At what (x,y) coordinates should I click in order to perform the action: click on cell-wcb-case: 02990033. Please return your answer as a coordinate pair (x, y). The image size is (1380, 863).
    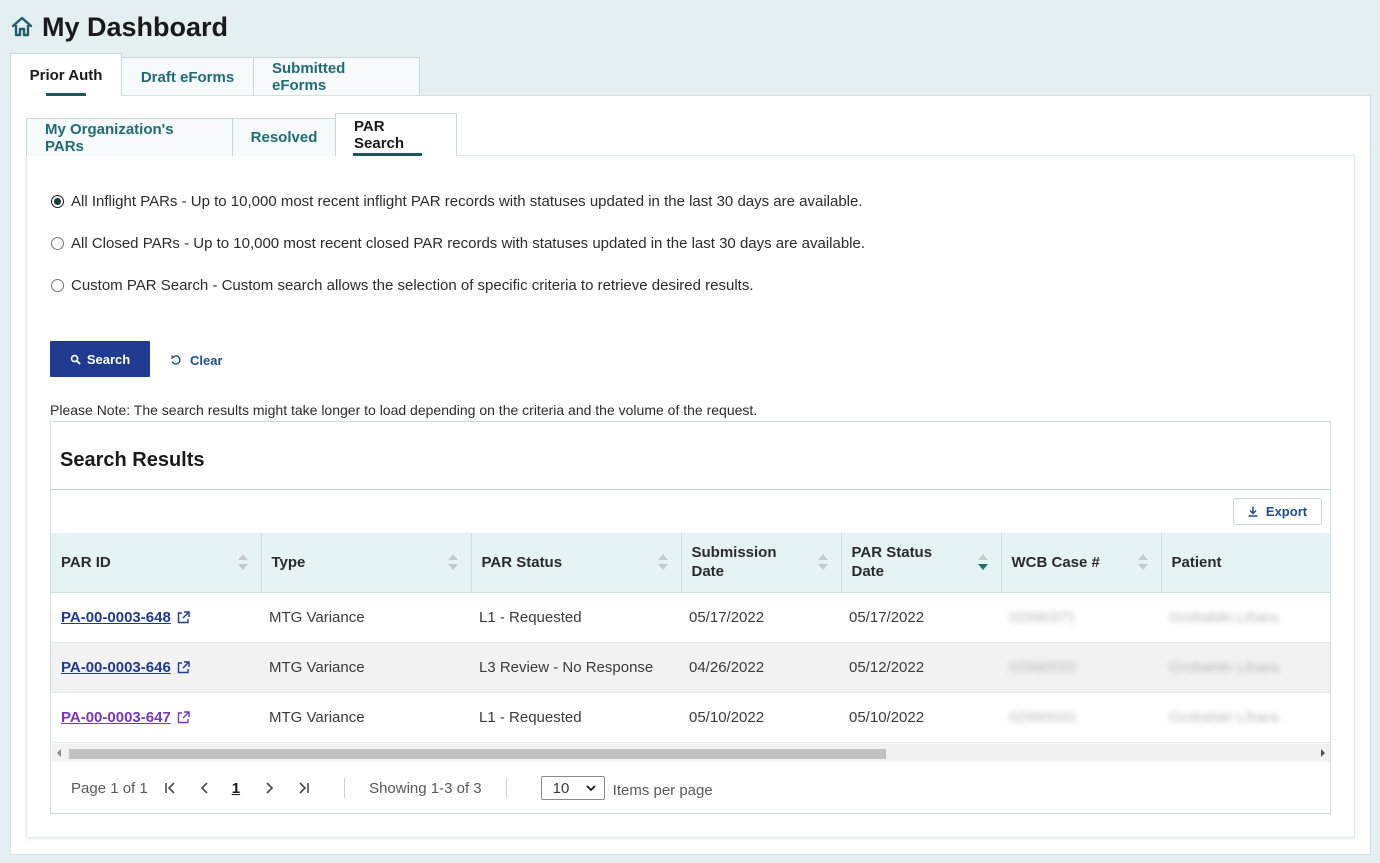
    Looking at the image, I should click on (1081, 717).